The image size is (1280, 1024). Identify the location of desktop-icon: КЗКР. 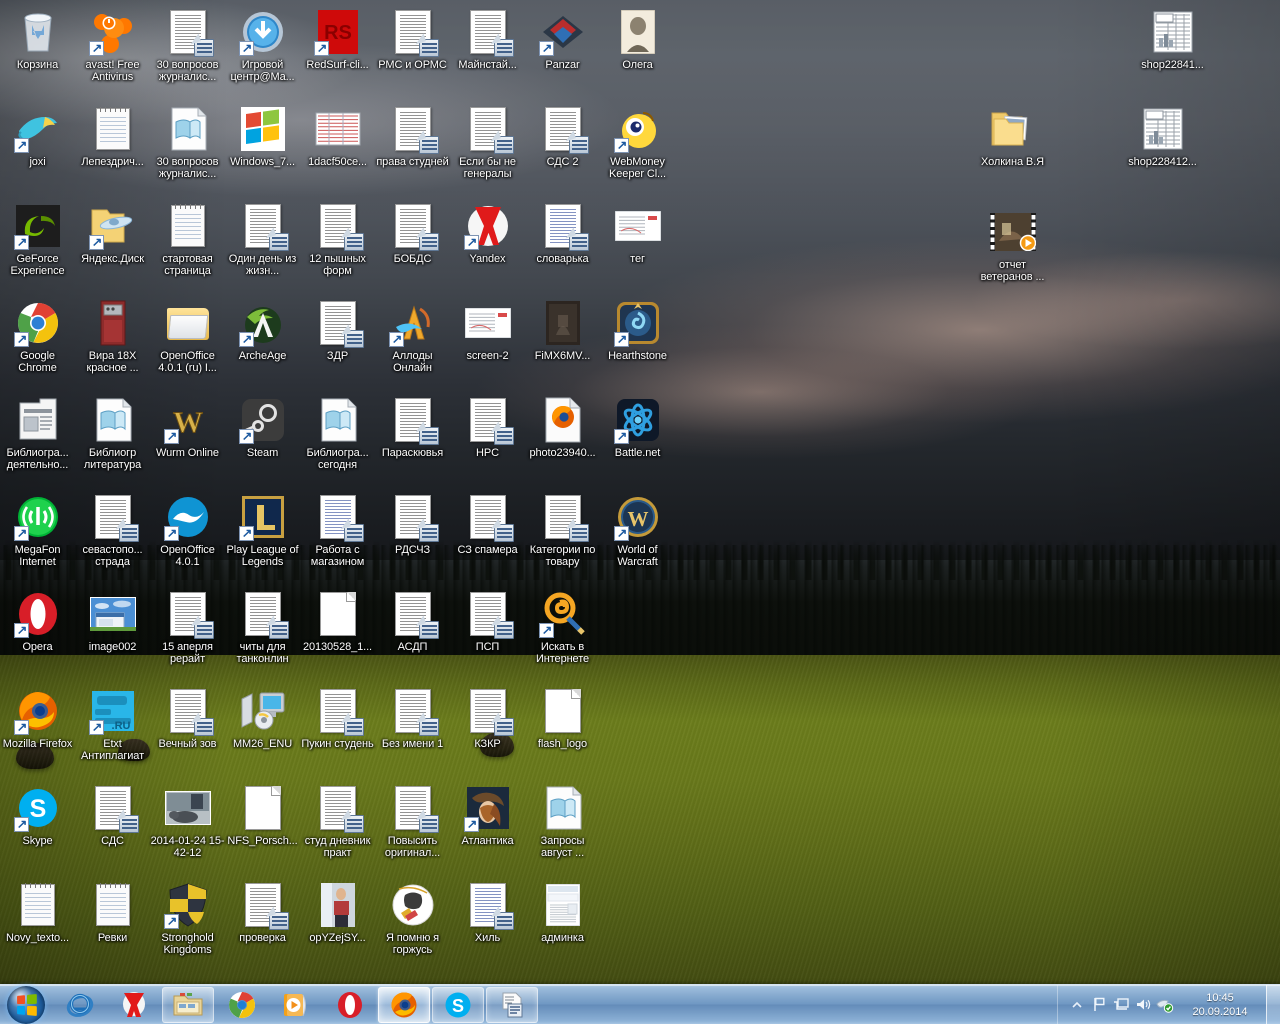
(487, 718).